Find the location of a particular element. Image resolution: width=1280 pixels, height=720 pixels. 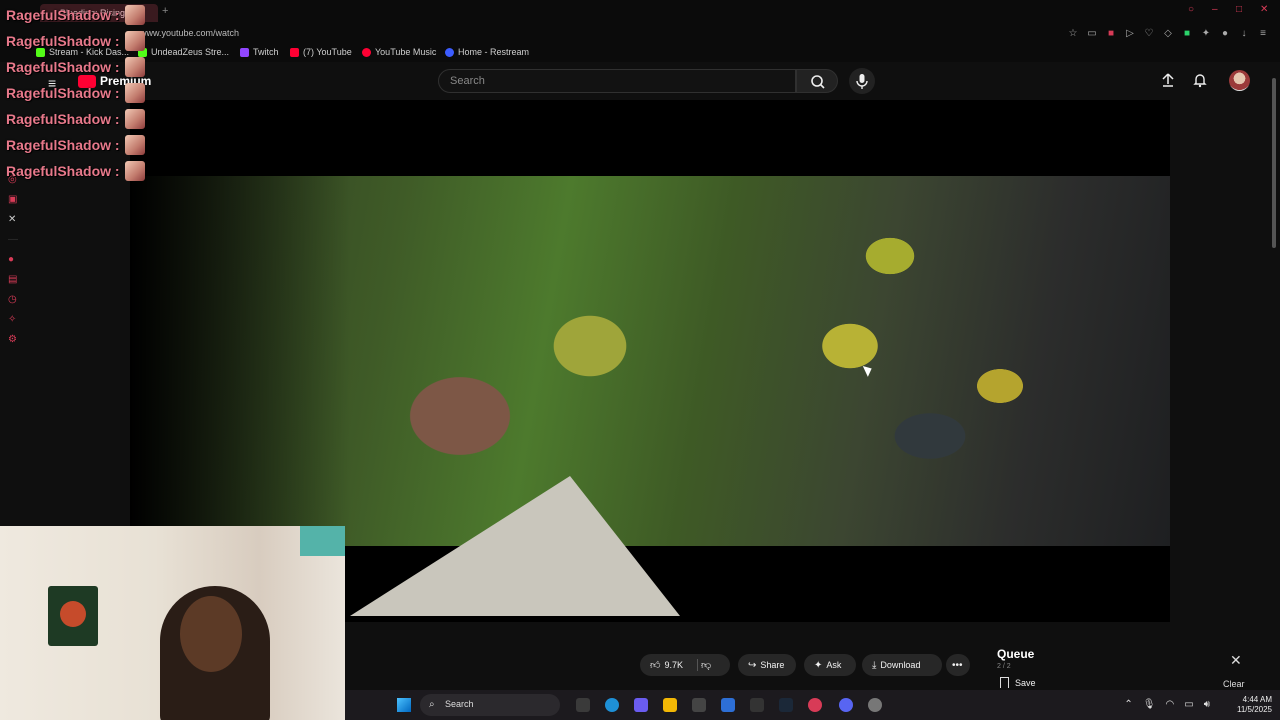

heart-icon: ♡ is located at coordinates (1149, 33).